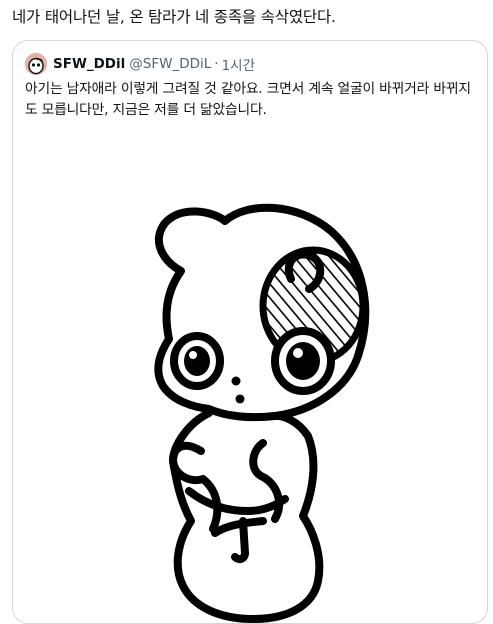 Image resolution: width=493 pixels, height=624 pixels. I want to click on quoted-post-time: 1시간, so click(238, 64).